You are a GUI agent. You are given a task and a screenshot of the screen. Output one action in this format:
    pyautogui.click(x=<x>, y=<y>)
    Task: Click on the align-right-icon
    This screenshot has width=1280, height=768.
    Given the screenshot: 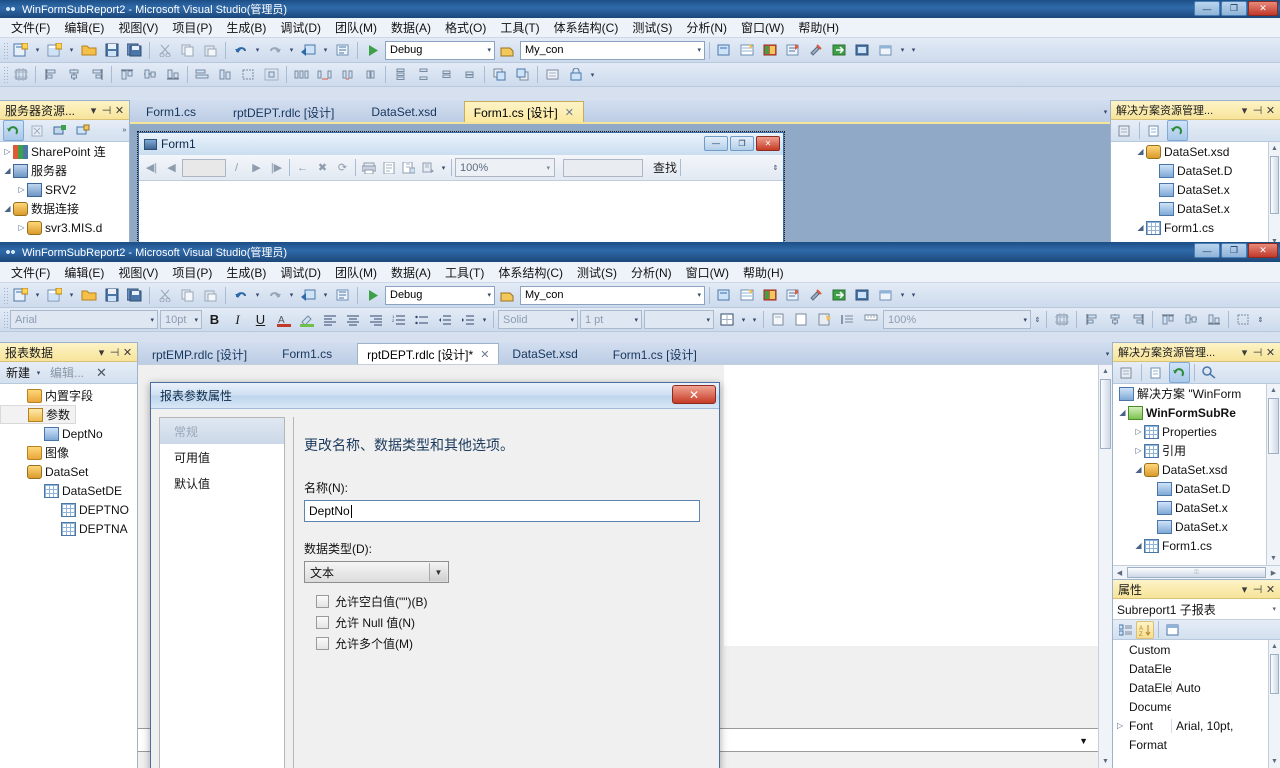 What is the action you would take?
    pyautogui.click(x=375, y=319)
    